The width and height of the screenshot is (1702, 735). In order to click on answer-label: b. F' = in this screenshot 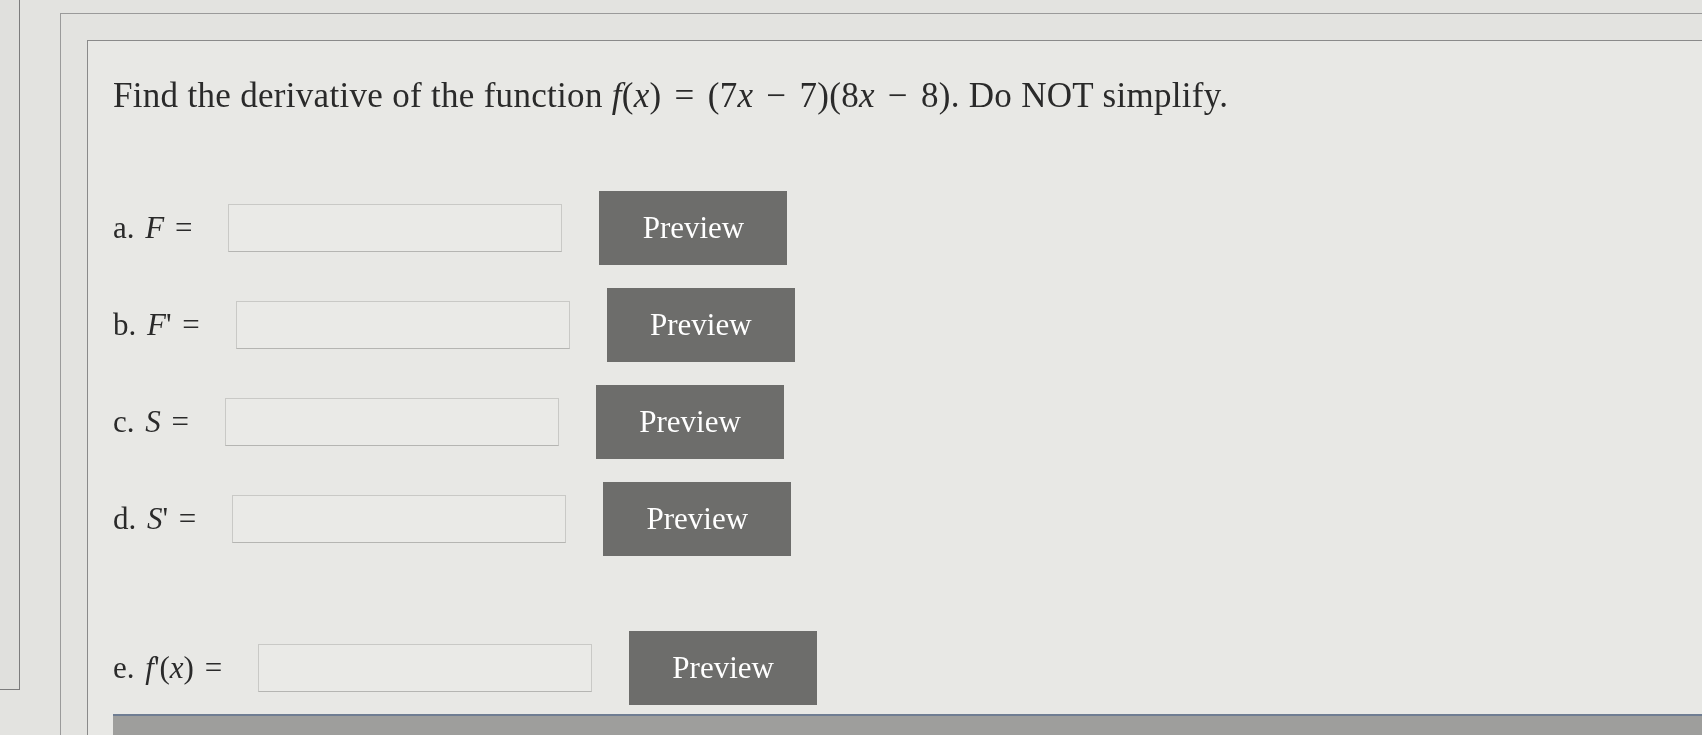, I will do `click(156, 325)`.